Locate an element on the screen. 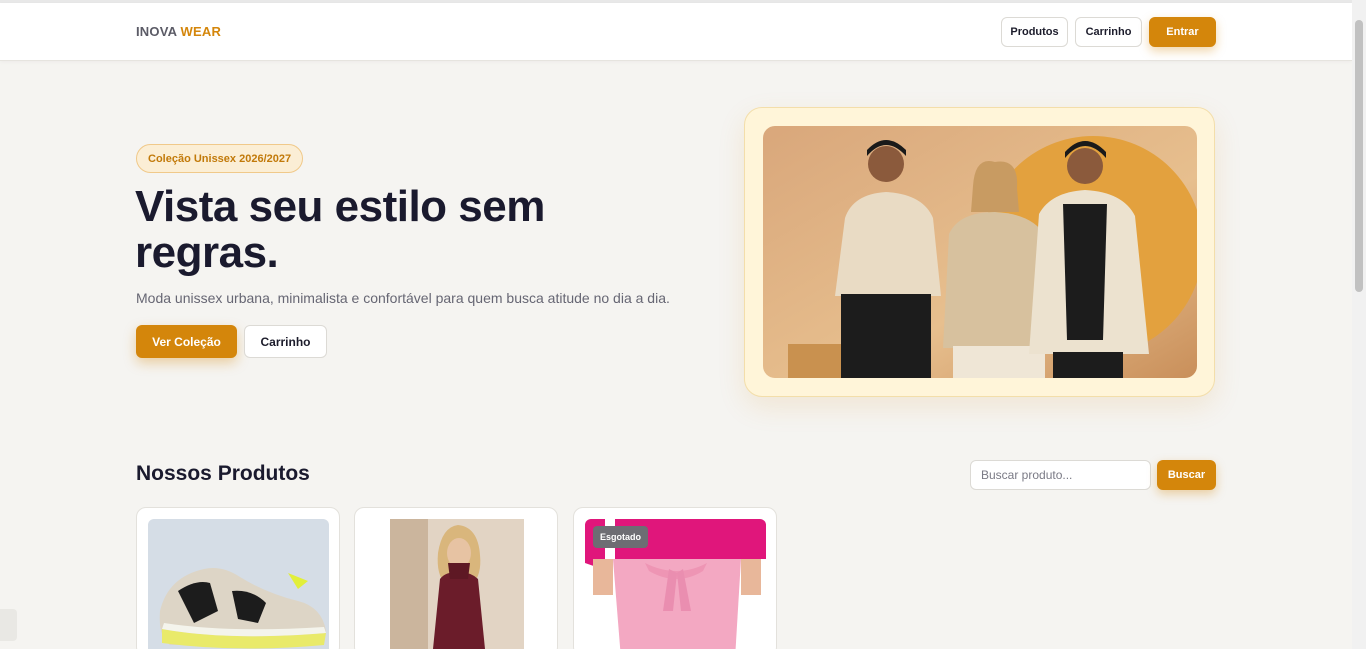  collection-badge: Coleção Unissex 2026/2027 is located at coordinates (220, 158).